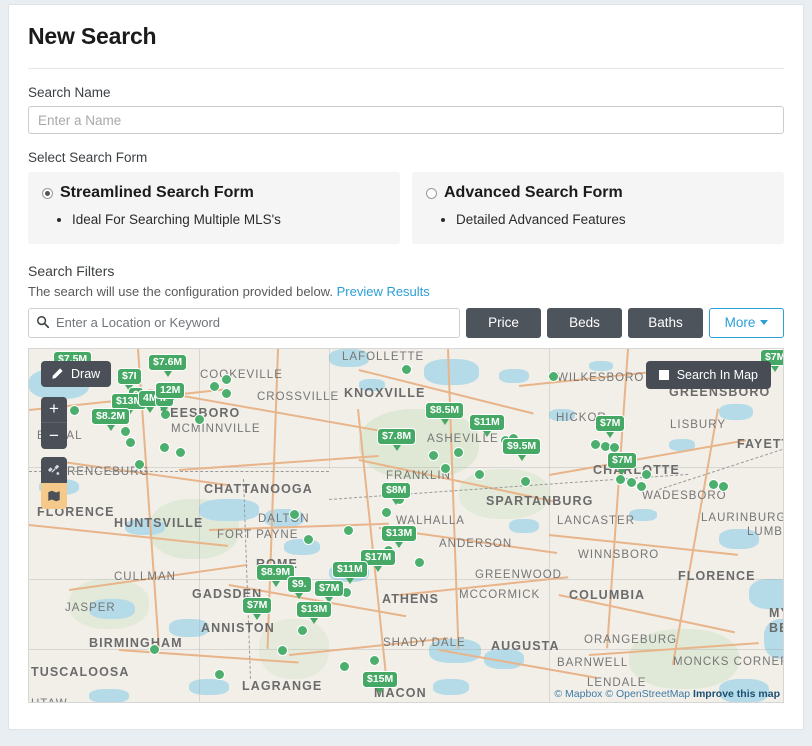  Describe the element at coordinates (54, 469) in the screenshot. I see `satellite-layer-button` at that location.